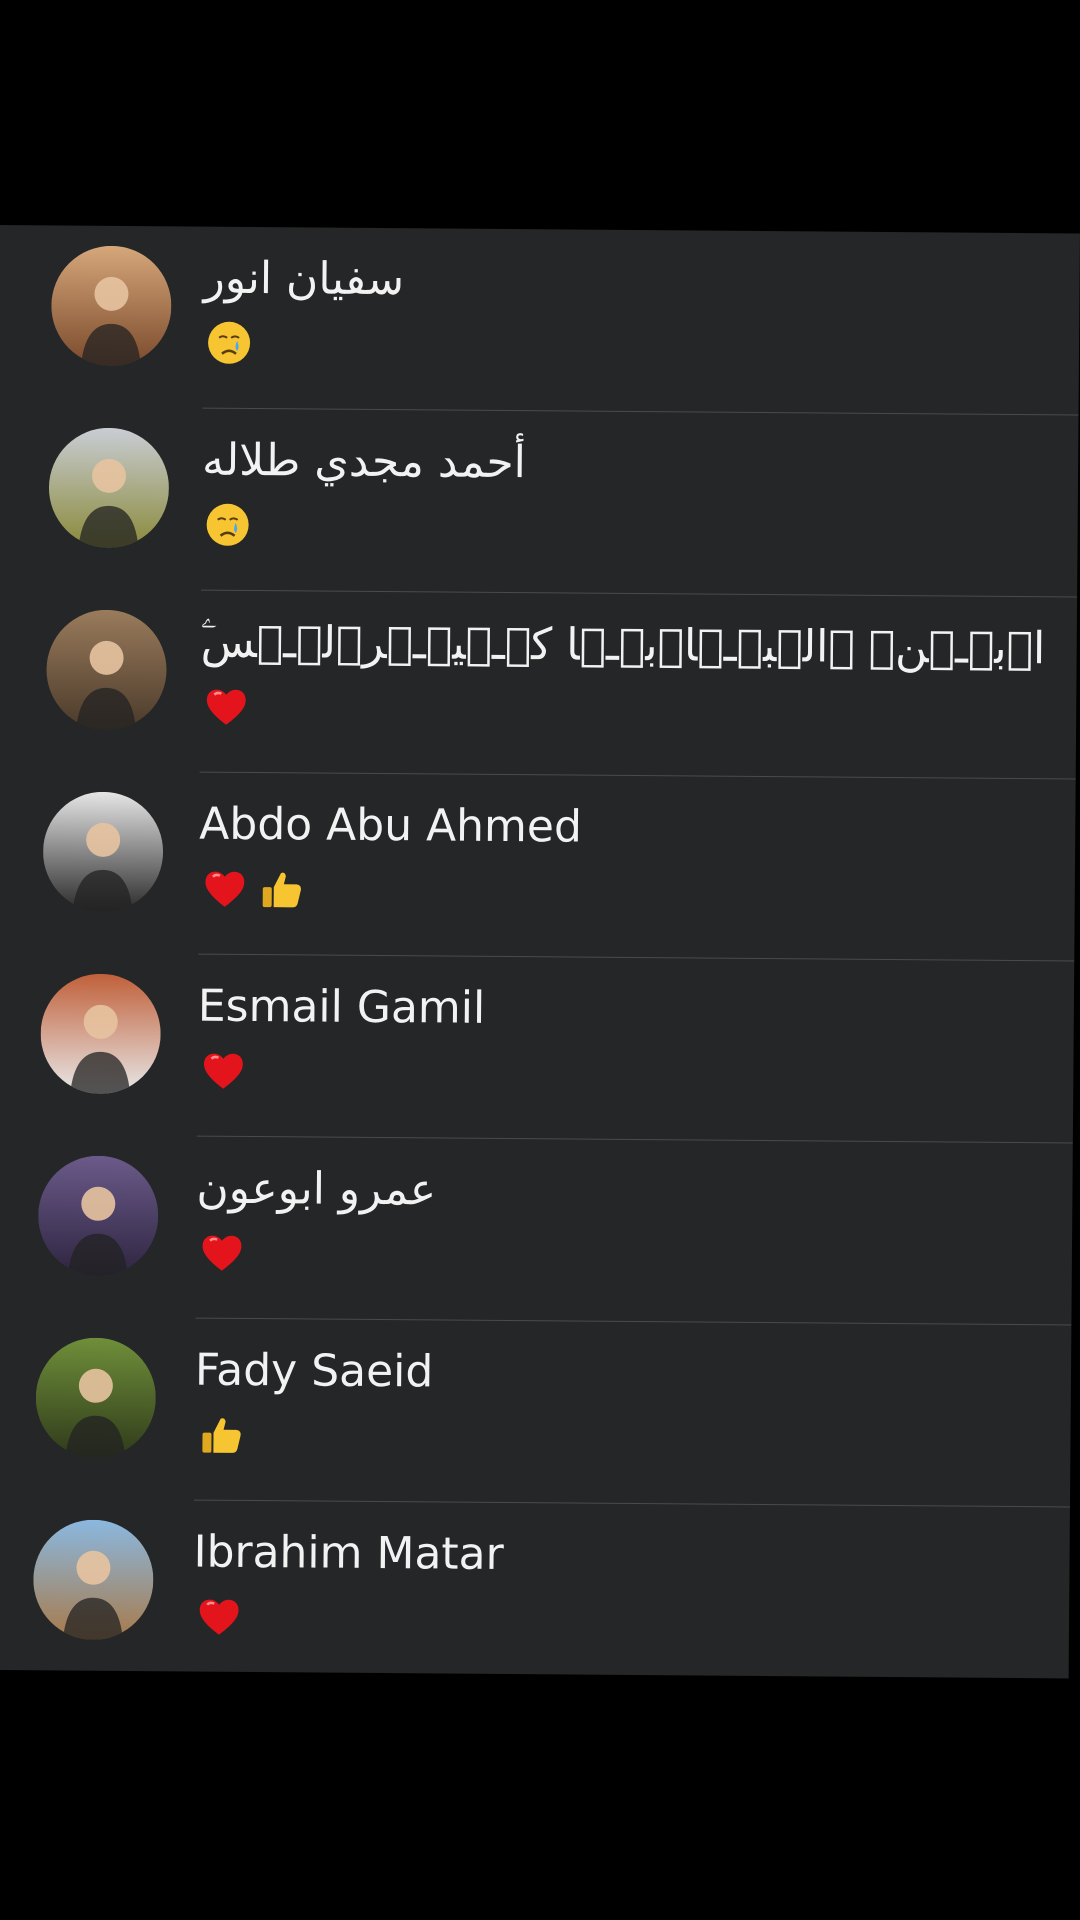 This screenshot has width=1080, height=1920. I want to click on reaction-row: سفيان انور, so click(540, 320).